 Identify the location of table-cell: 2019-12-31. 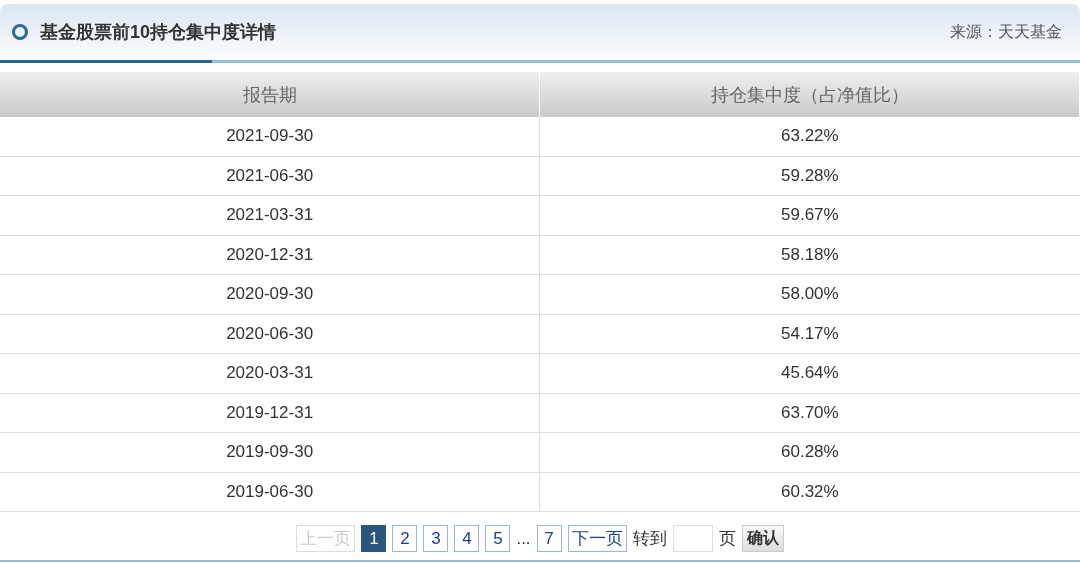
(270, 413).